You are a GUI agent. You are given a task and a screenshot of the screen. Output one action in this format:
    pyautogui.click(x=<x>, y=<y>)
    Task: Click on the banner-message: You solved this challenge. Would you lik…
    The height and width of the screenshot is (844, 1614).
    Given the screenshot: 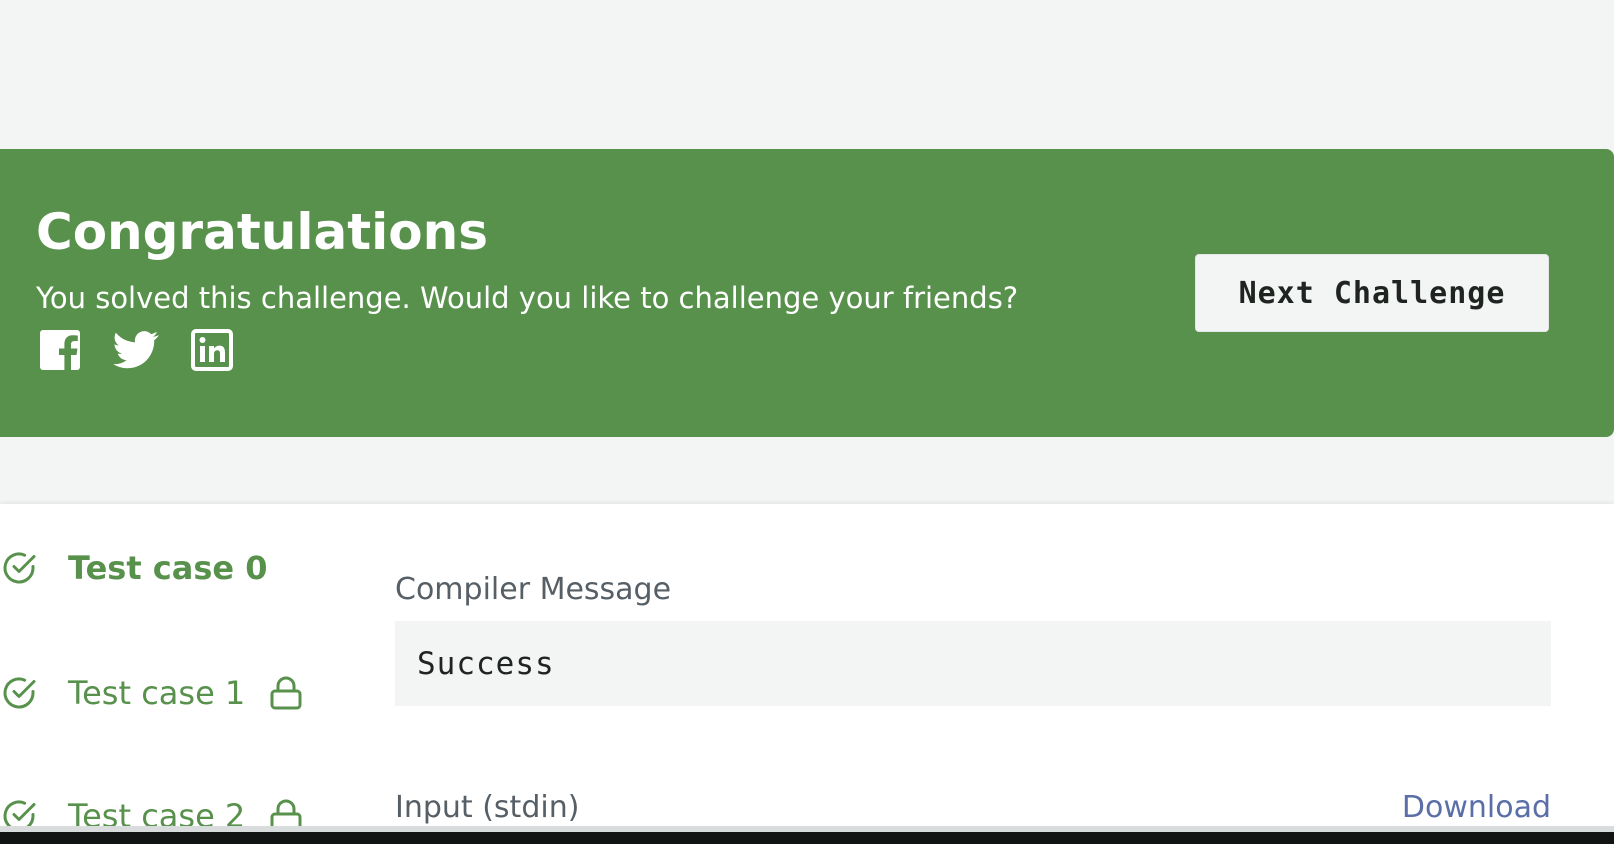 What is the action you would take?
    pyautogui.click(x=527, y=298)
    